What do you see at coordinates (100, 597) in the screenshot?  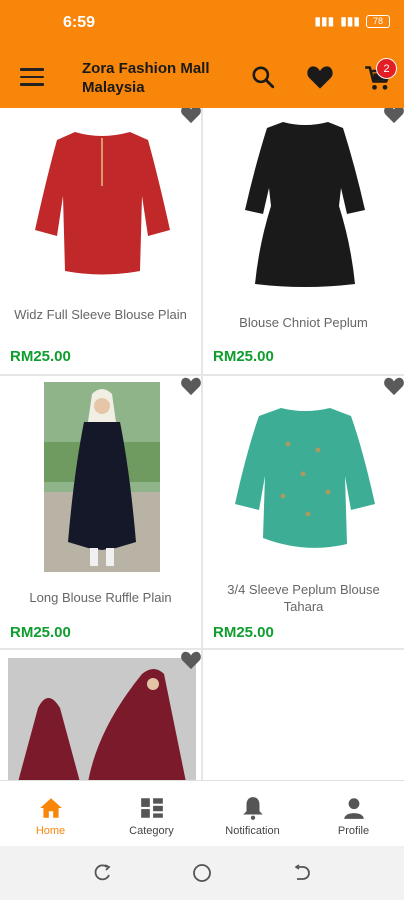 I see `product-name: Long Blouse Ruffle Plain` at bounding box center [100, 597].